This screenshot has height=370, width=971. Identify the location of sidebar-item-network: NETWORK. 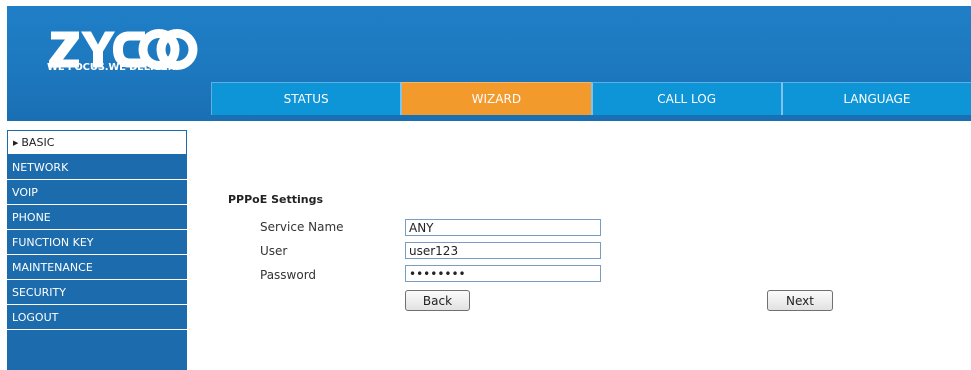
(97, 167).